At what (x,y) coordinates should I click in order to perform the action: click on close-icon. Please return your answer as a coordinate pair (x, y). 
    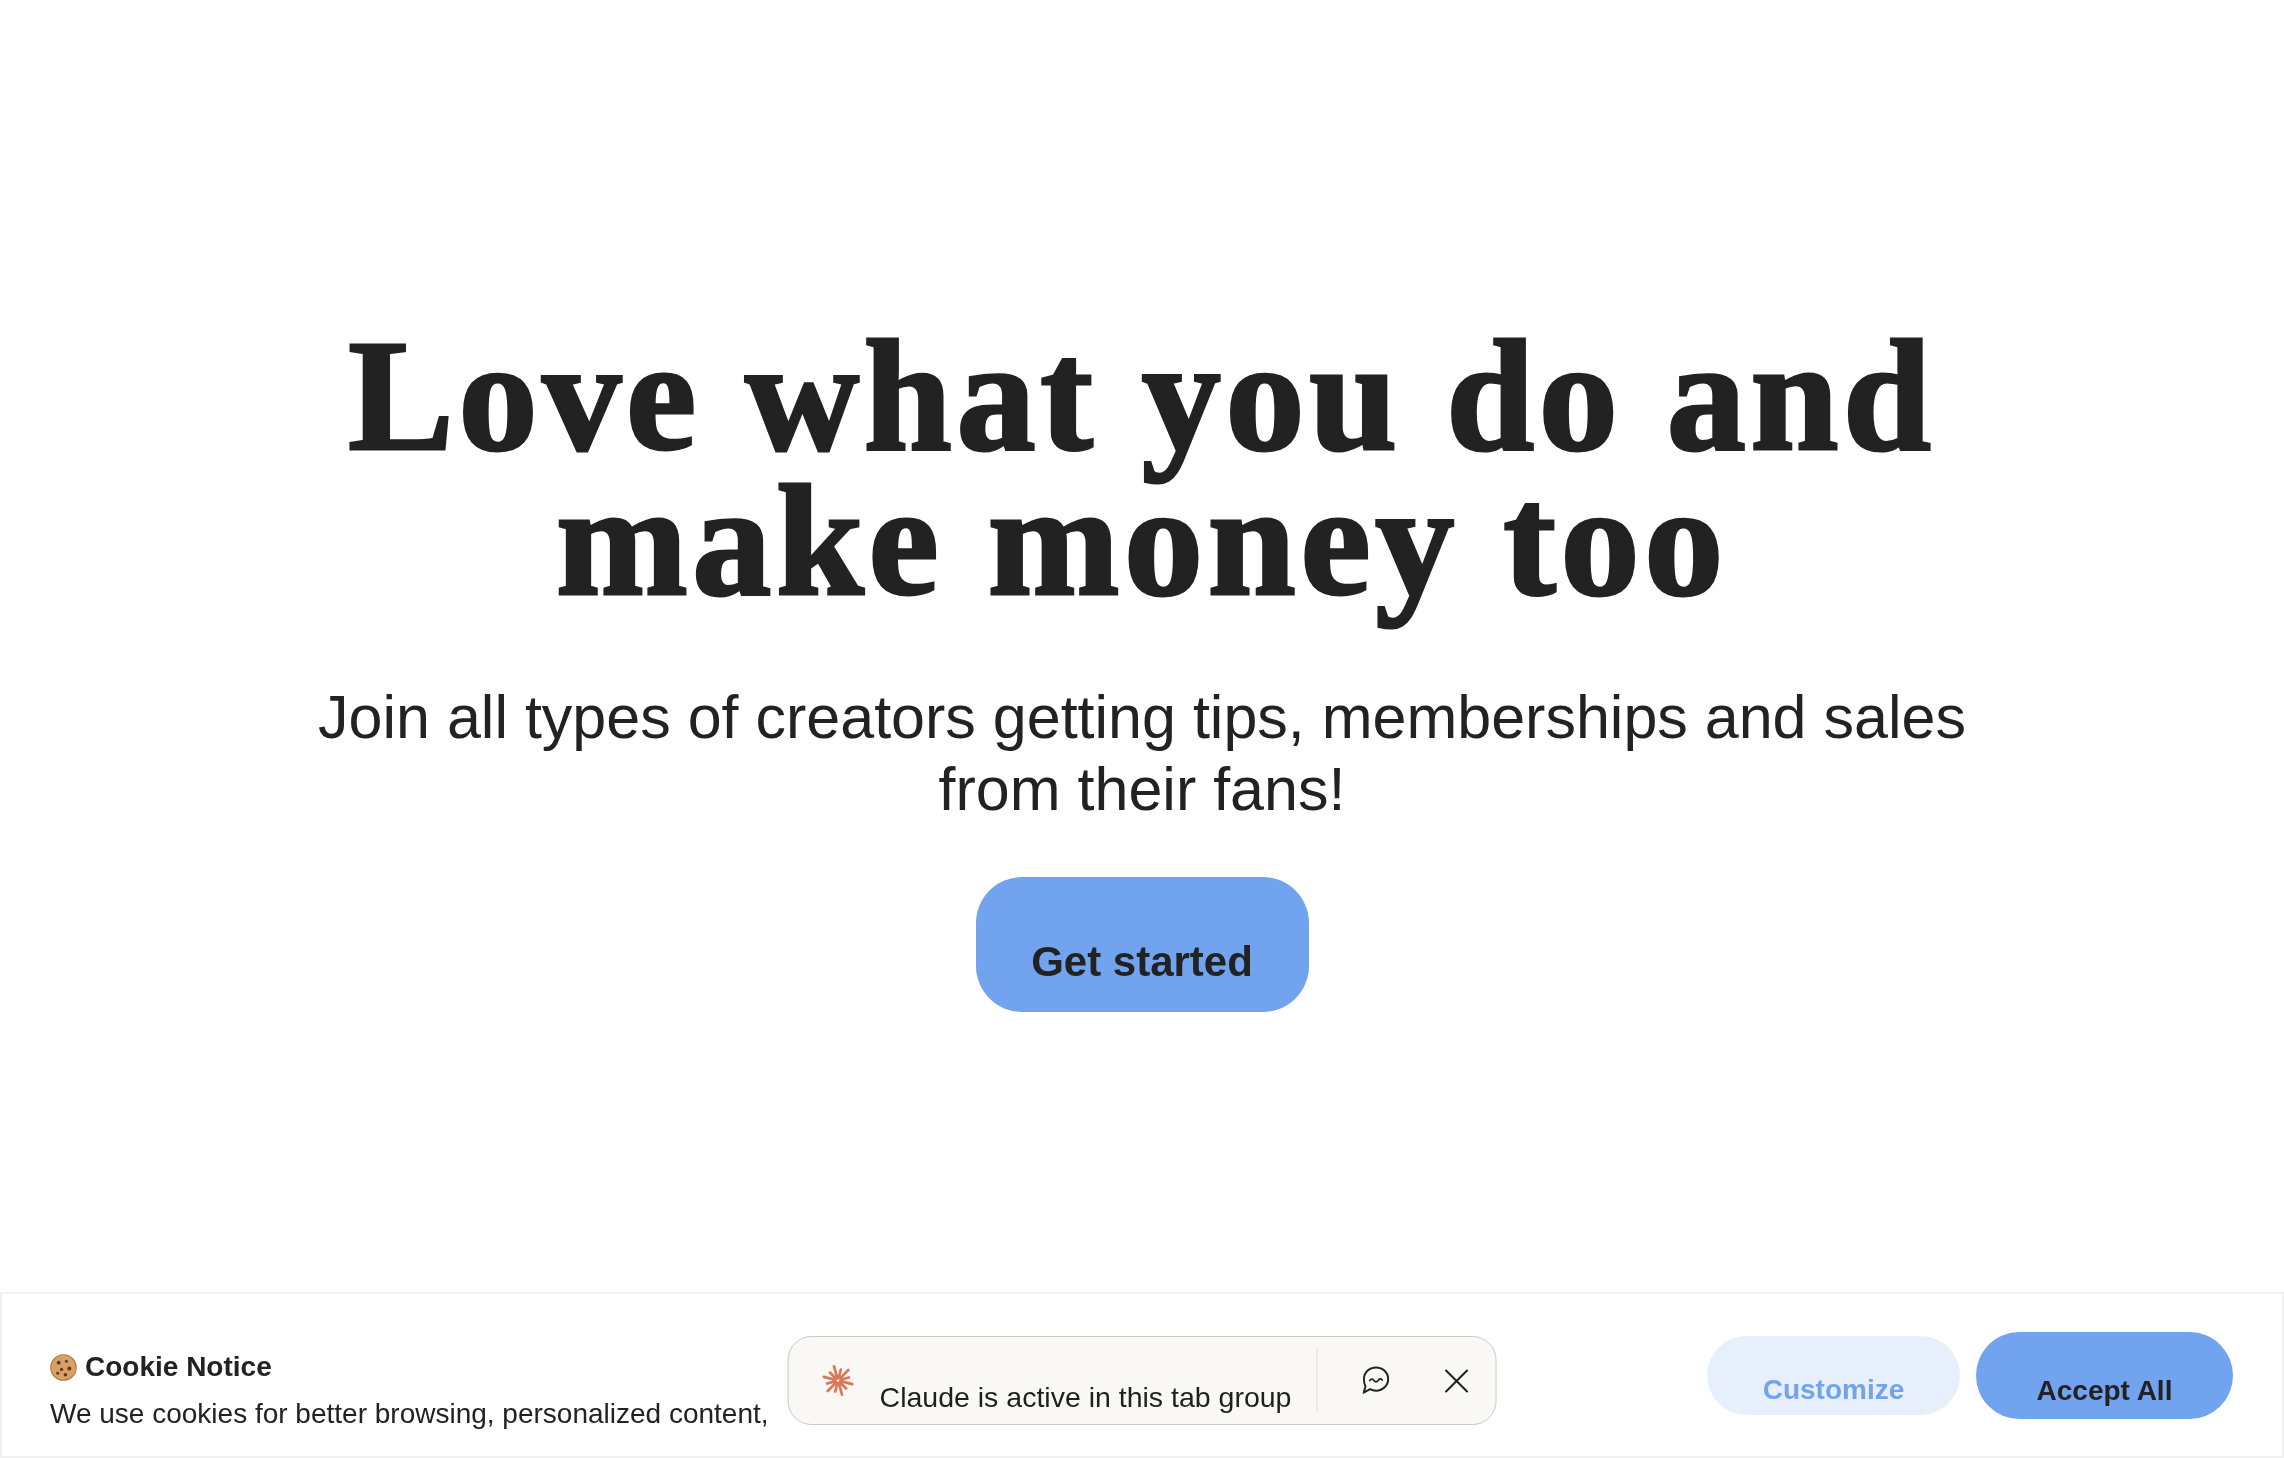
    Looking at the image, I should click on (1456, 1380).